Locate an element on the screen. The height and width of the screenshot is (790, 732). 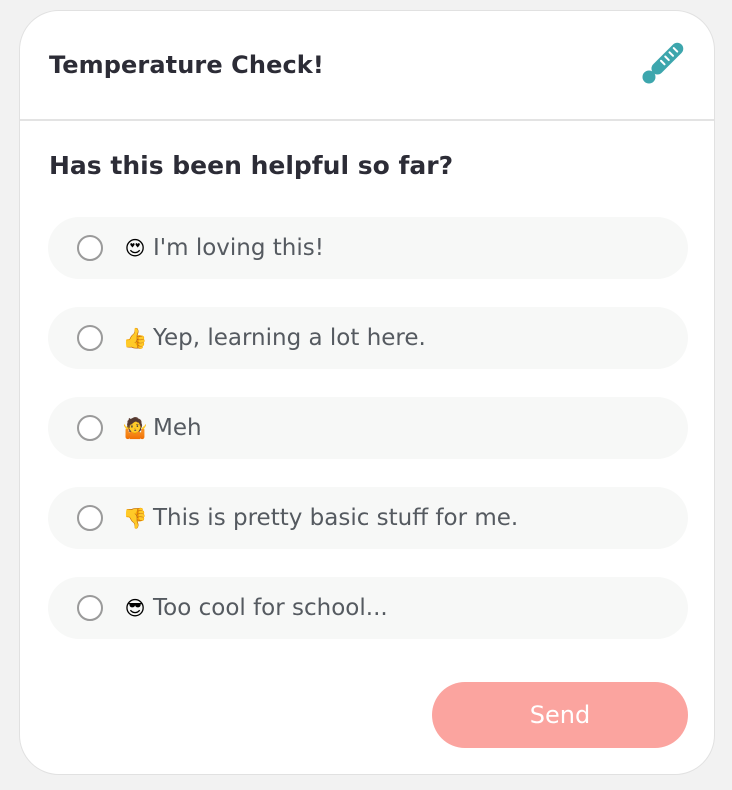
thermometer-icon is located at coordinates (663, 63).